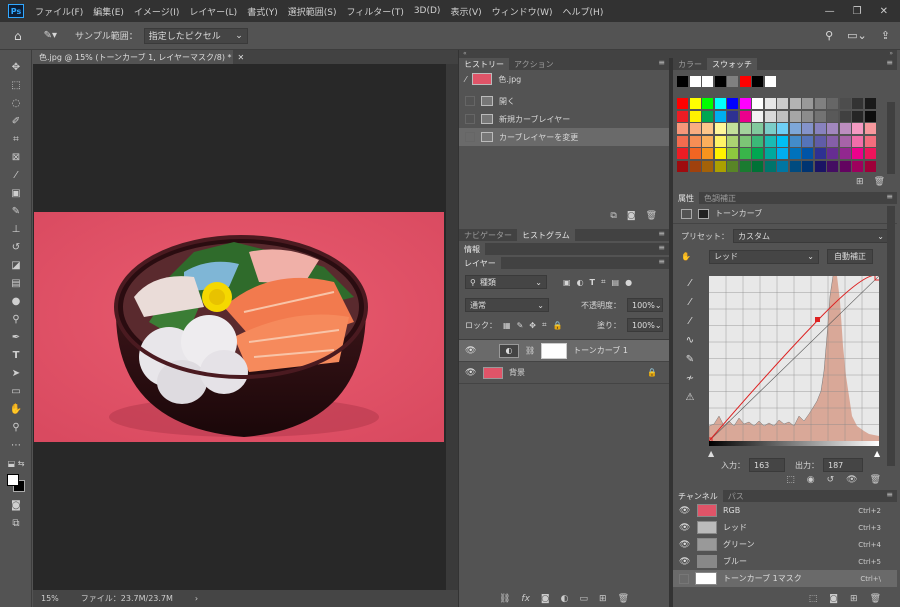 This screenshot has width=900, height=607. I want to click on sample-white-eyedropper-icon: ⁄, so click(690, 321).